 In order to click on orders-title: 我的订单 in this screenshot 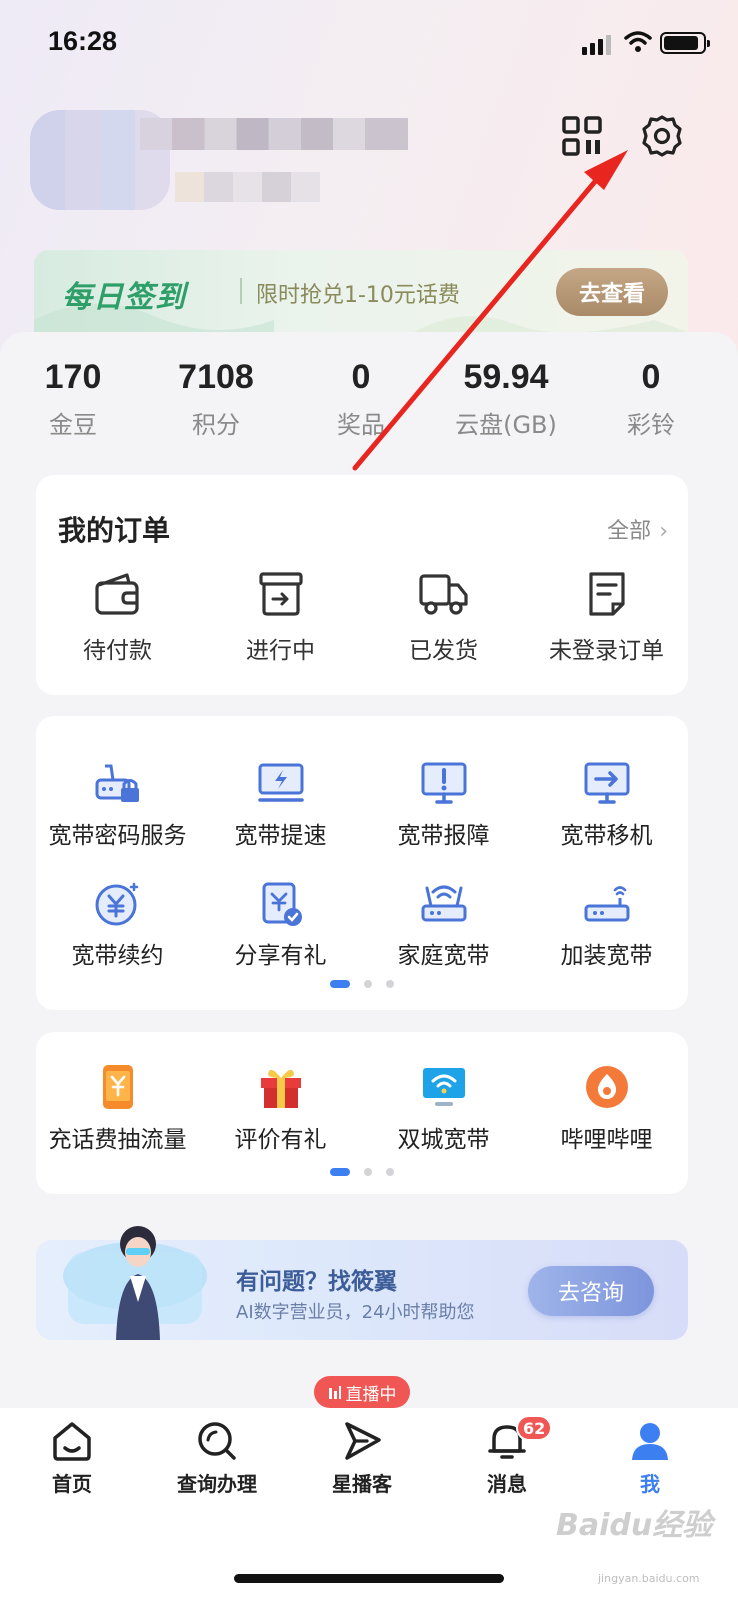, I will do `click(114, 530)`.